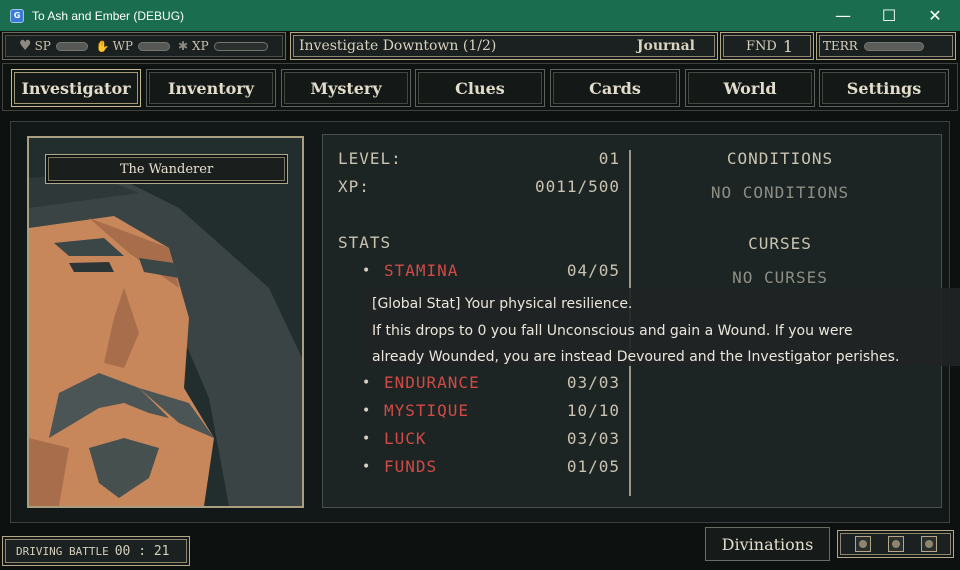 Image resolution: width=960 pixels, height=570 pixels. Describe the element at coordinates (884, 88) in the screenshot. I see `tab-settings: Settings` at that location.